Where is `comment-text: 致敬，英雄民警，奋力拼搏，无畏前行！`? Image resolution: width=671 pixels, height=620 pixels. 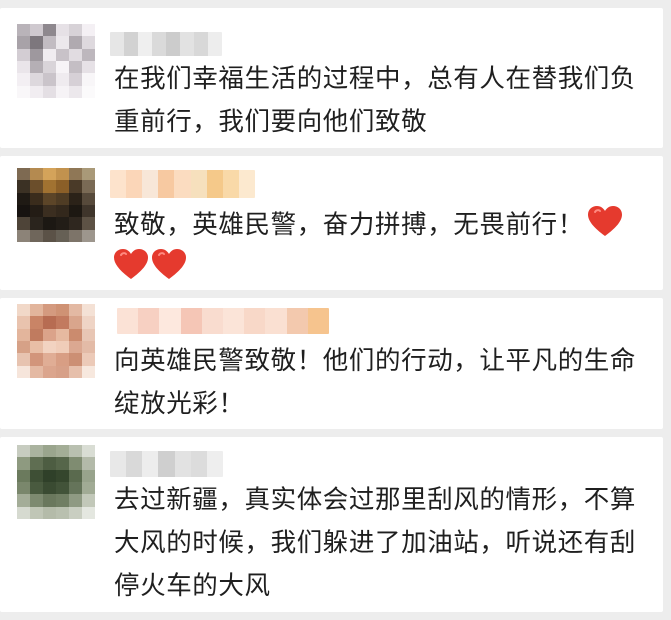
comment-text: 致敬，英雄民警，奋力拼搏，无畏前行！ is located at coordinates (379, 247).